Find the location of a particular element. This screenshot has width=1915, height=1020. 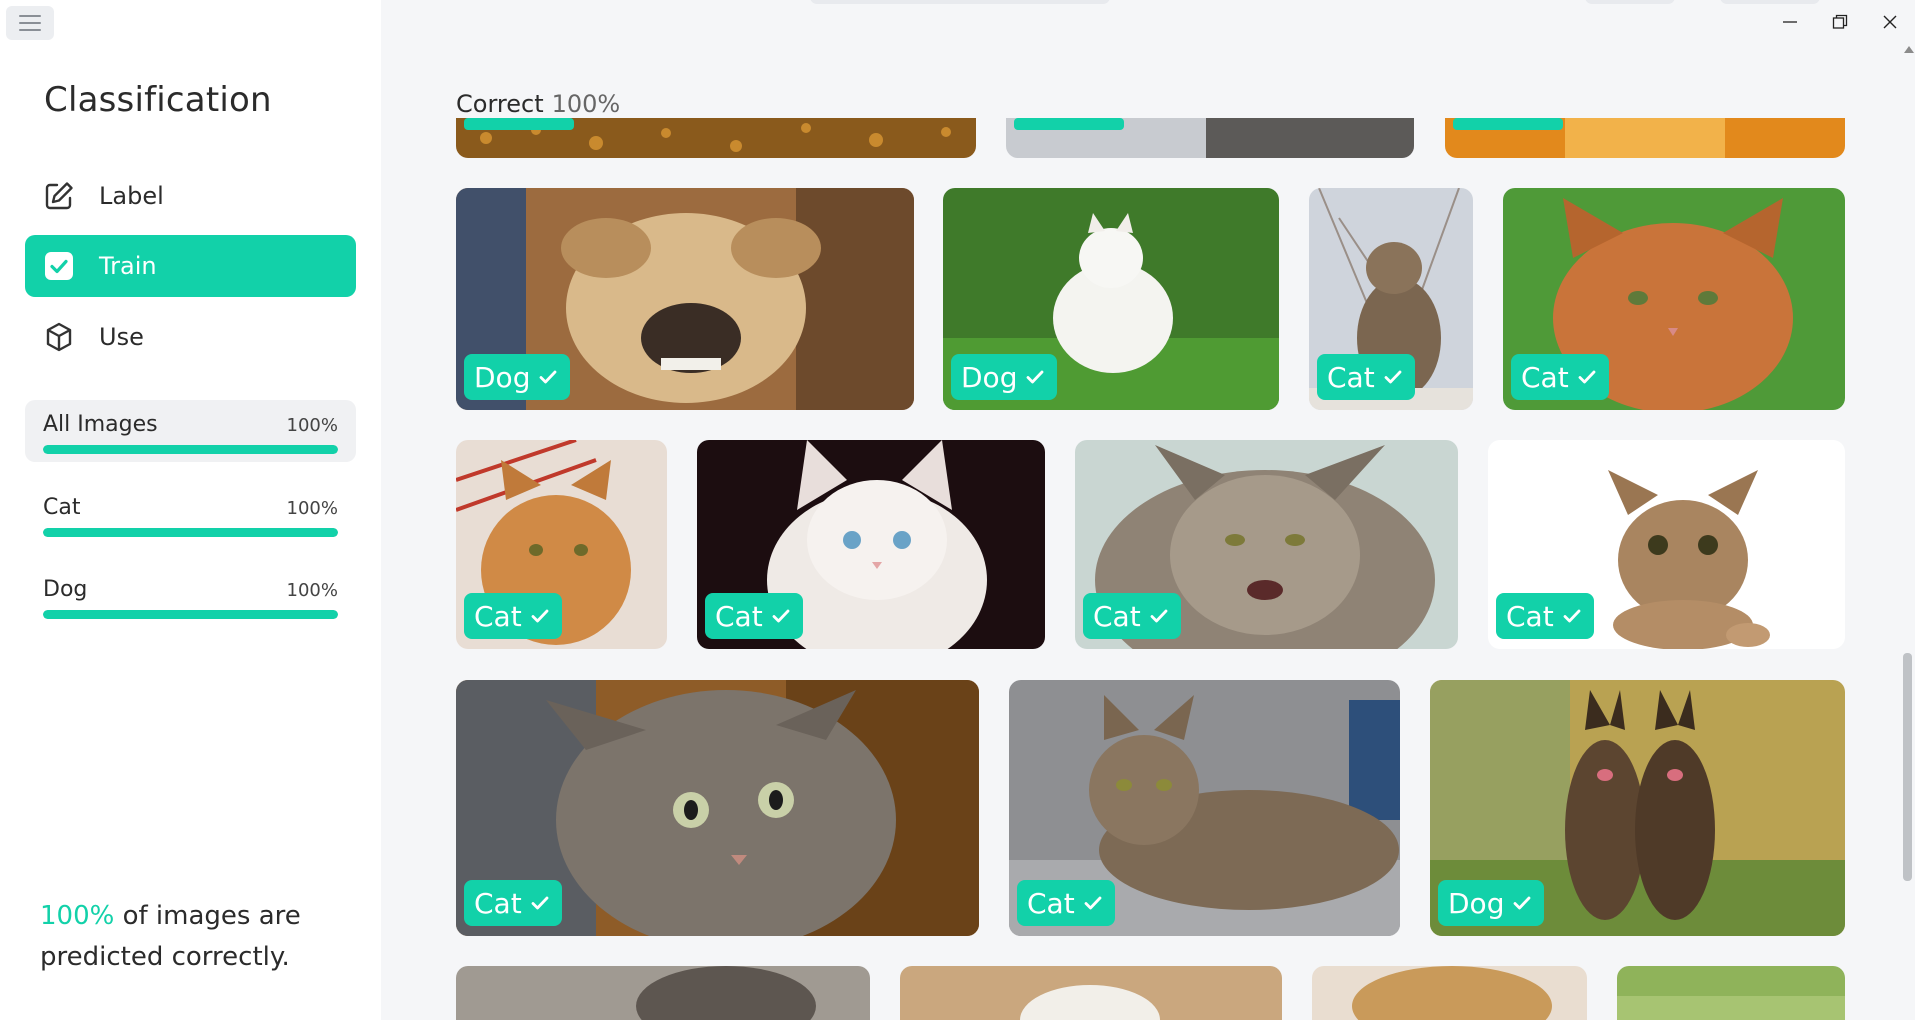

app-title: Classification is located at coordinates (158, 100).